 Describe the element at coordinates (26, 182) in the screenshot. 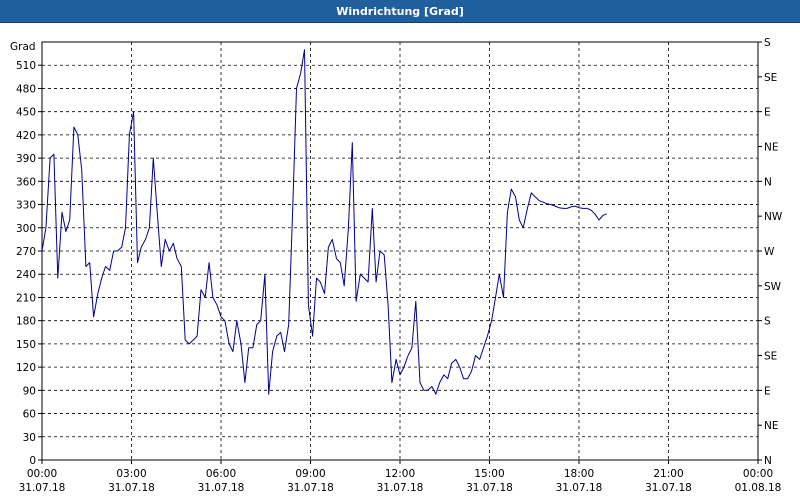

I see `y-tick-label: 360` at that location.